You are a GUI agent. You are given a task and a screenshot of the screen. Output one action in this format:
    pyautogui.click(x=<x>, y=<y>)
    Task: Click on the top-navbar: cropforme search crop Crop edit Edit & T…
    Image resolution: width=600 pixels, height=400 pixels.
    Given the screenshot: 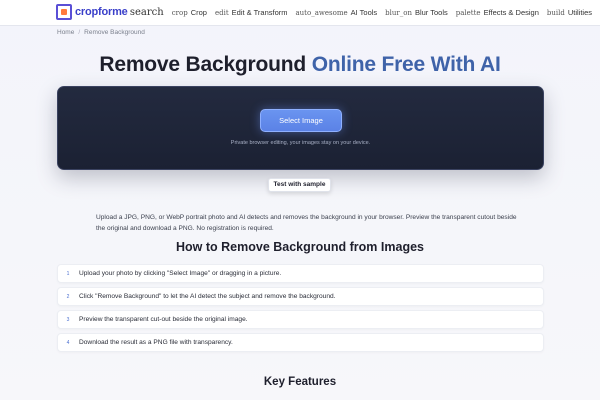 What is the action you would take?
    pyautogui.click(x=300, y=13)
    